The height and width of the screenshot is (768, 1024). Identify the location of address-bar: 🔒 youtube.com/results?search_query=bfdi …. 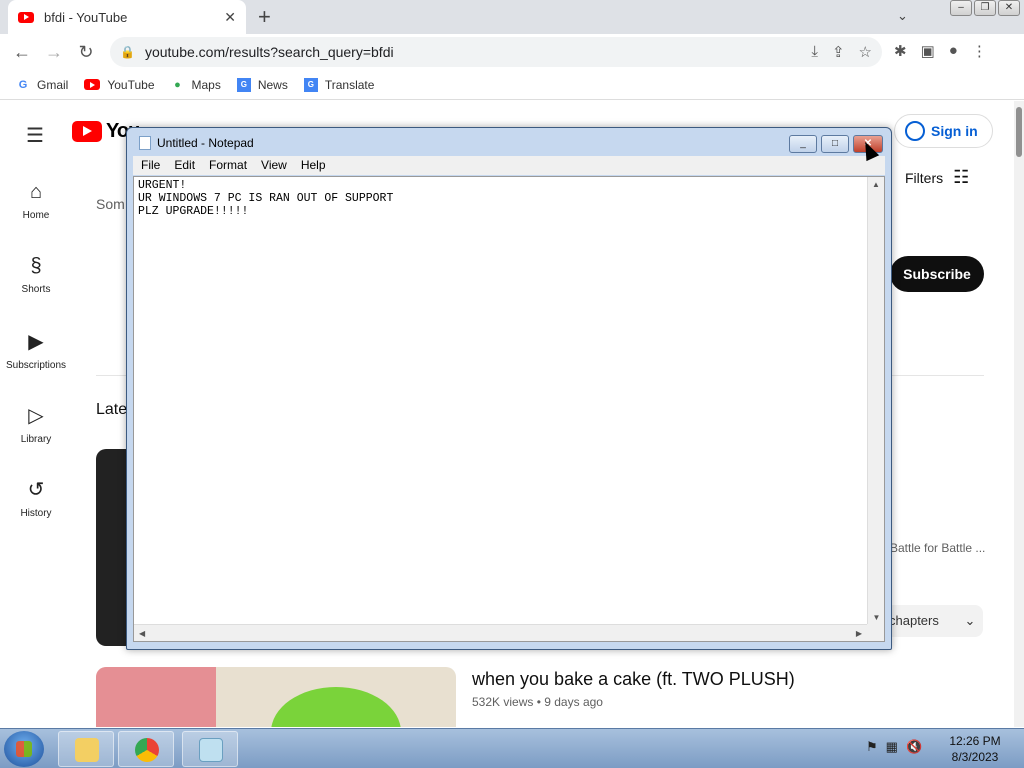
(496, 52).